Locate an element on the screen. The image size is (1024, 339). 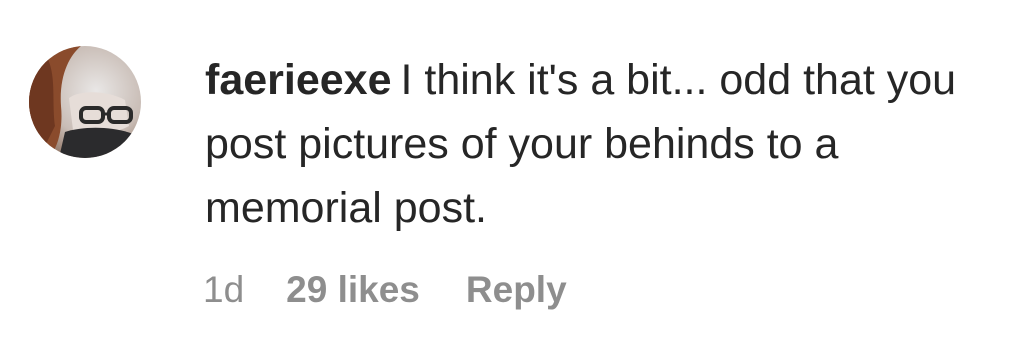
reply-button: Reply is located at coordinates (516, 290).